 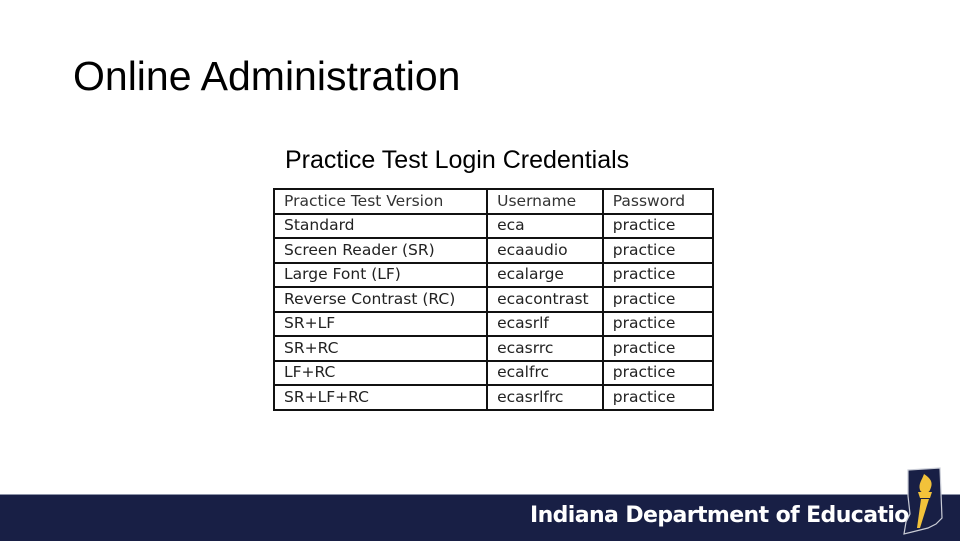 What do you see at coordinates (380, 323) in the screenshot?
I see `cell-version: SR+LF` at bounding box center [380, 323].